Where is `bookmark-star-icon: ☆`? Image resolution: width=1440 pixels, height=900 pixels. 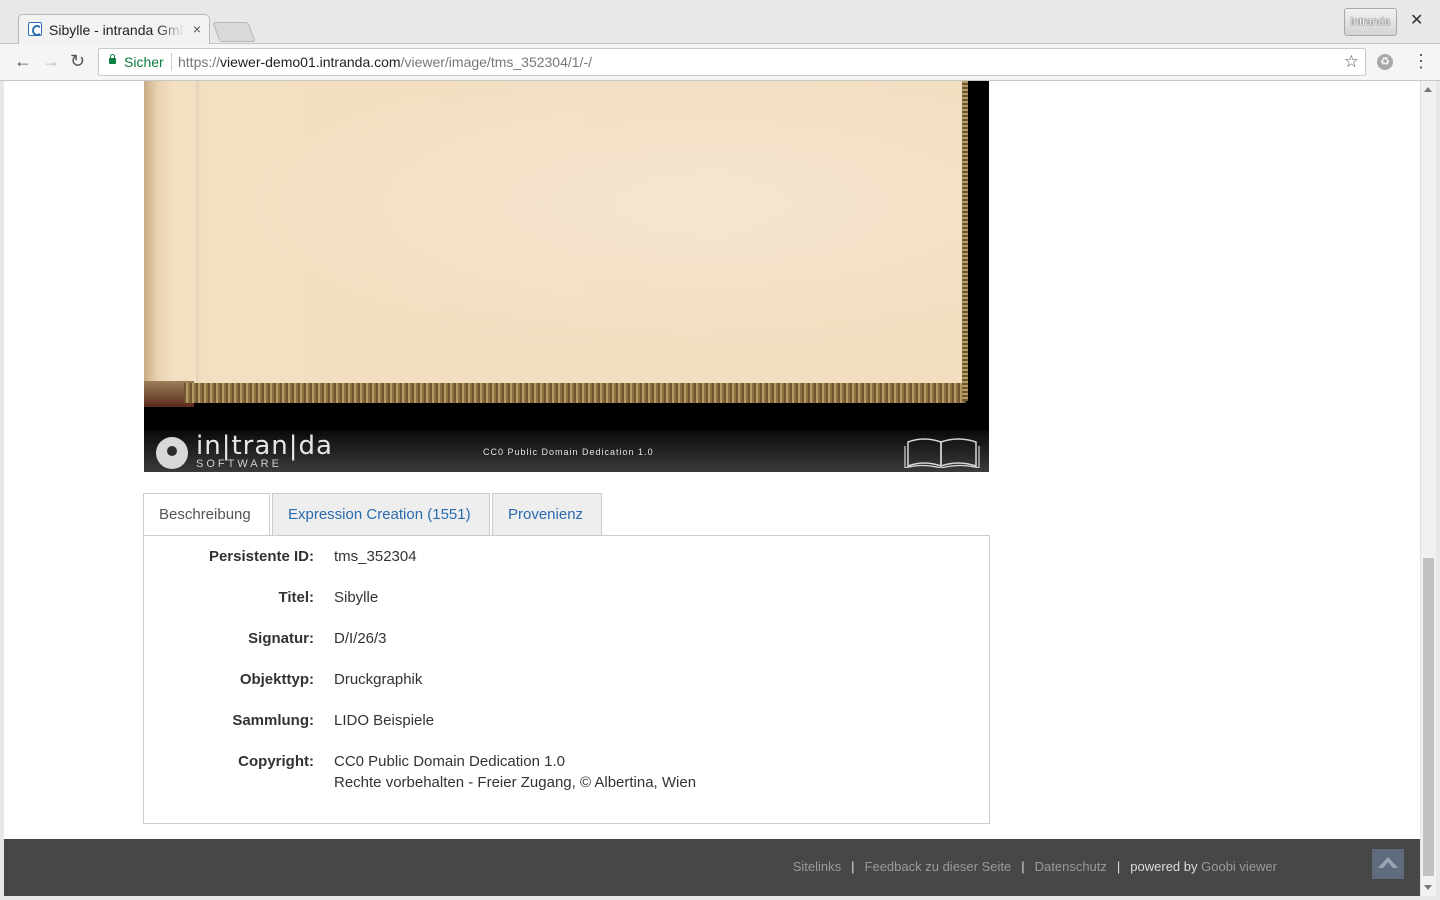
bookmark-star-icon: ☆ is located at coordinates (1351, 62).